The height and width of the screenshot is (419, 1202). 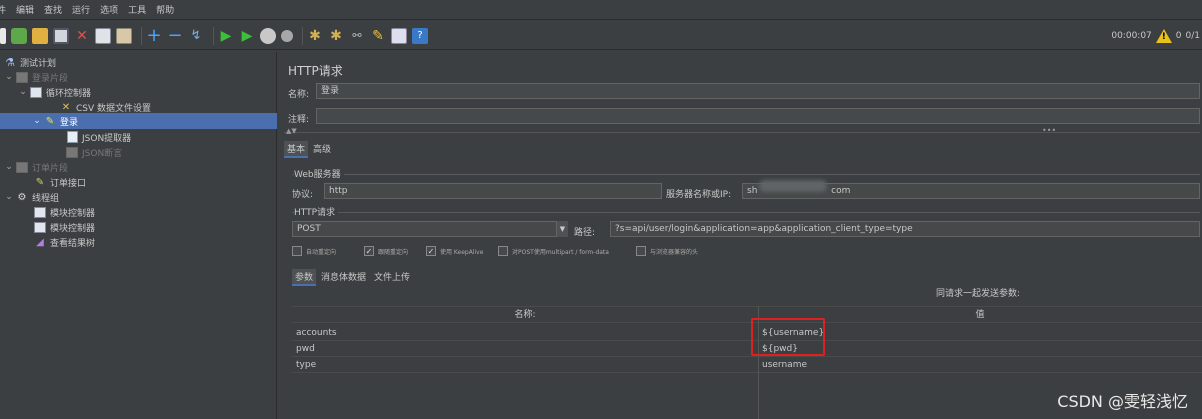 What do you see at coordinates (420, 35) in the screenshot?
I see `help-icon: ?` at bounding box center [420, 35].